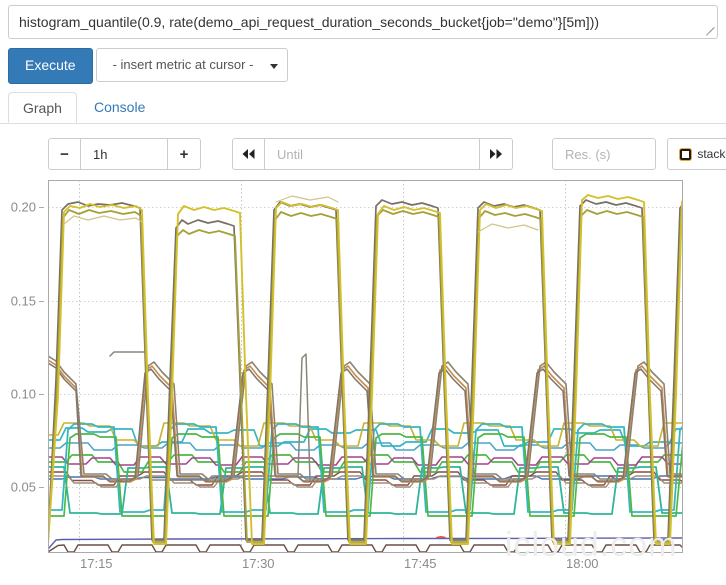  I want to click on range-control-group: − 1h +, so click(124, 154).